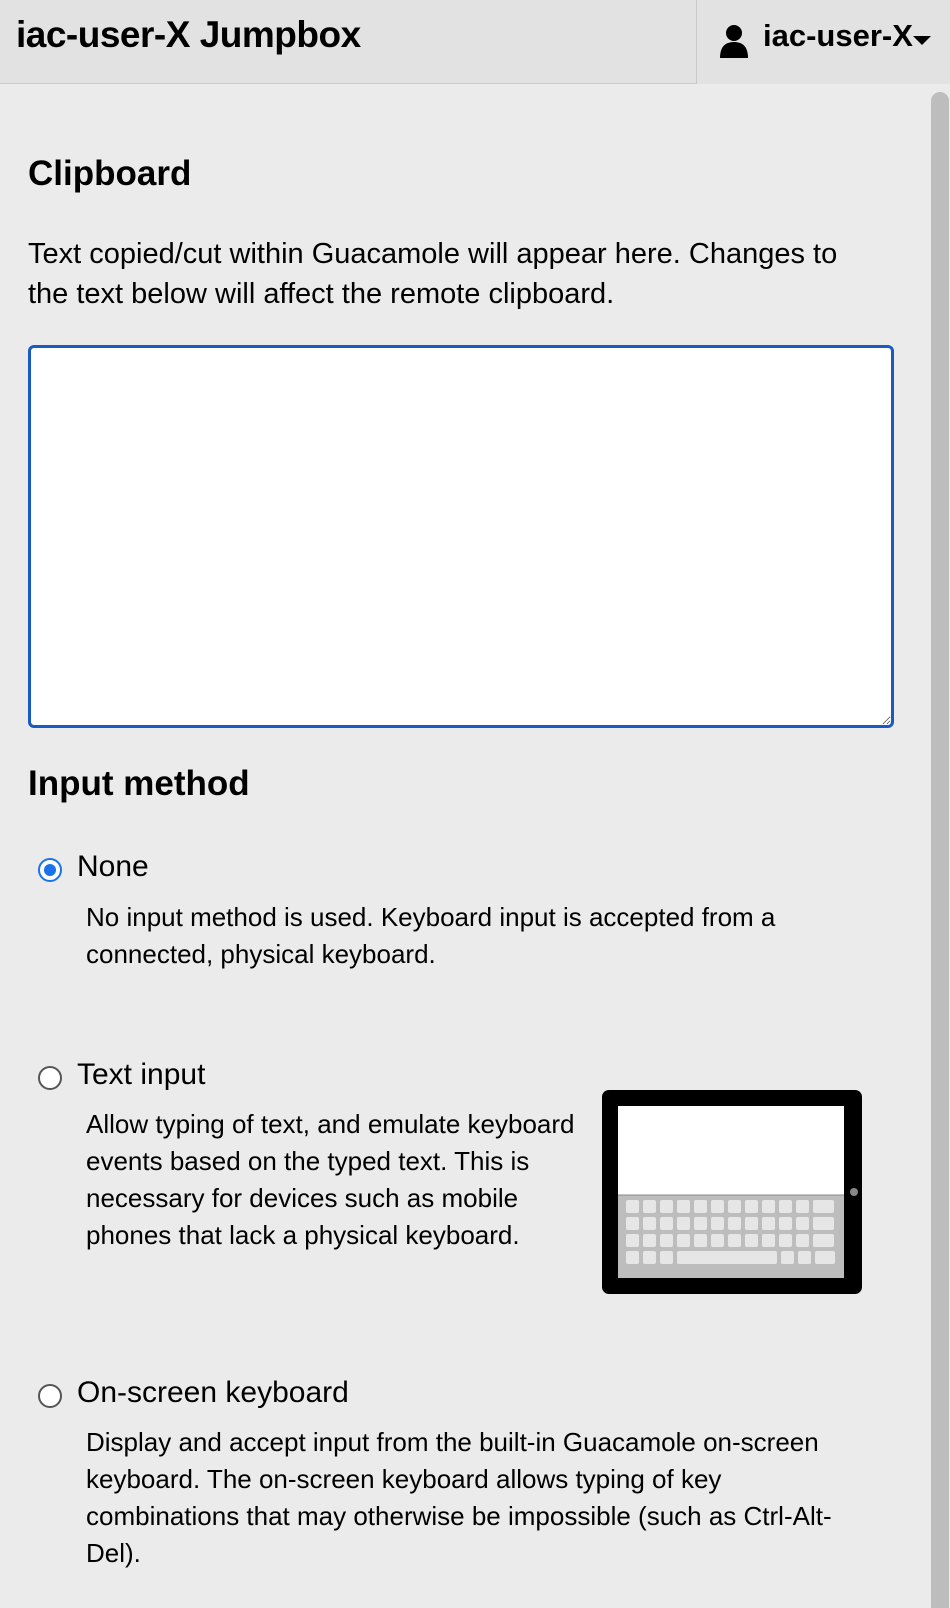 This screenshot has height=1608, width=950. What do you see at coordinates (922, 40) in the screenshot?
I see `chevron-down-icon` at bounding box center [922, 40].